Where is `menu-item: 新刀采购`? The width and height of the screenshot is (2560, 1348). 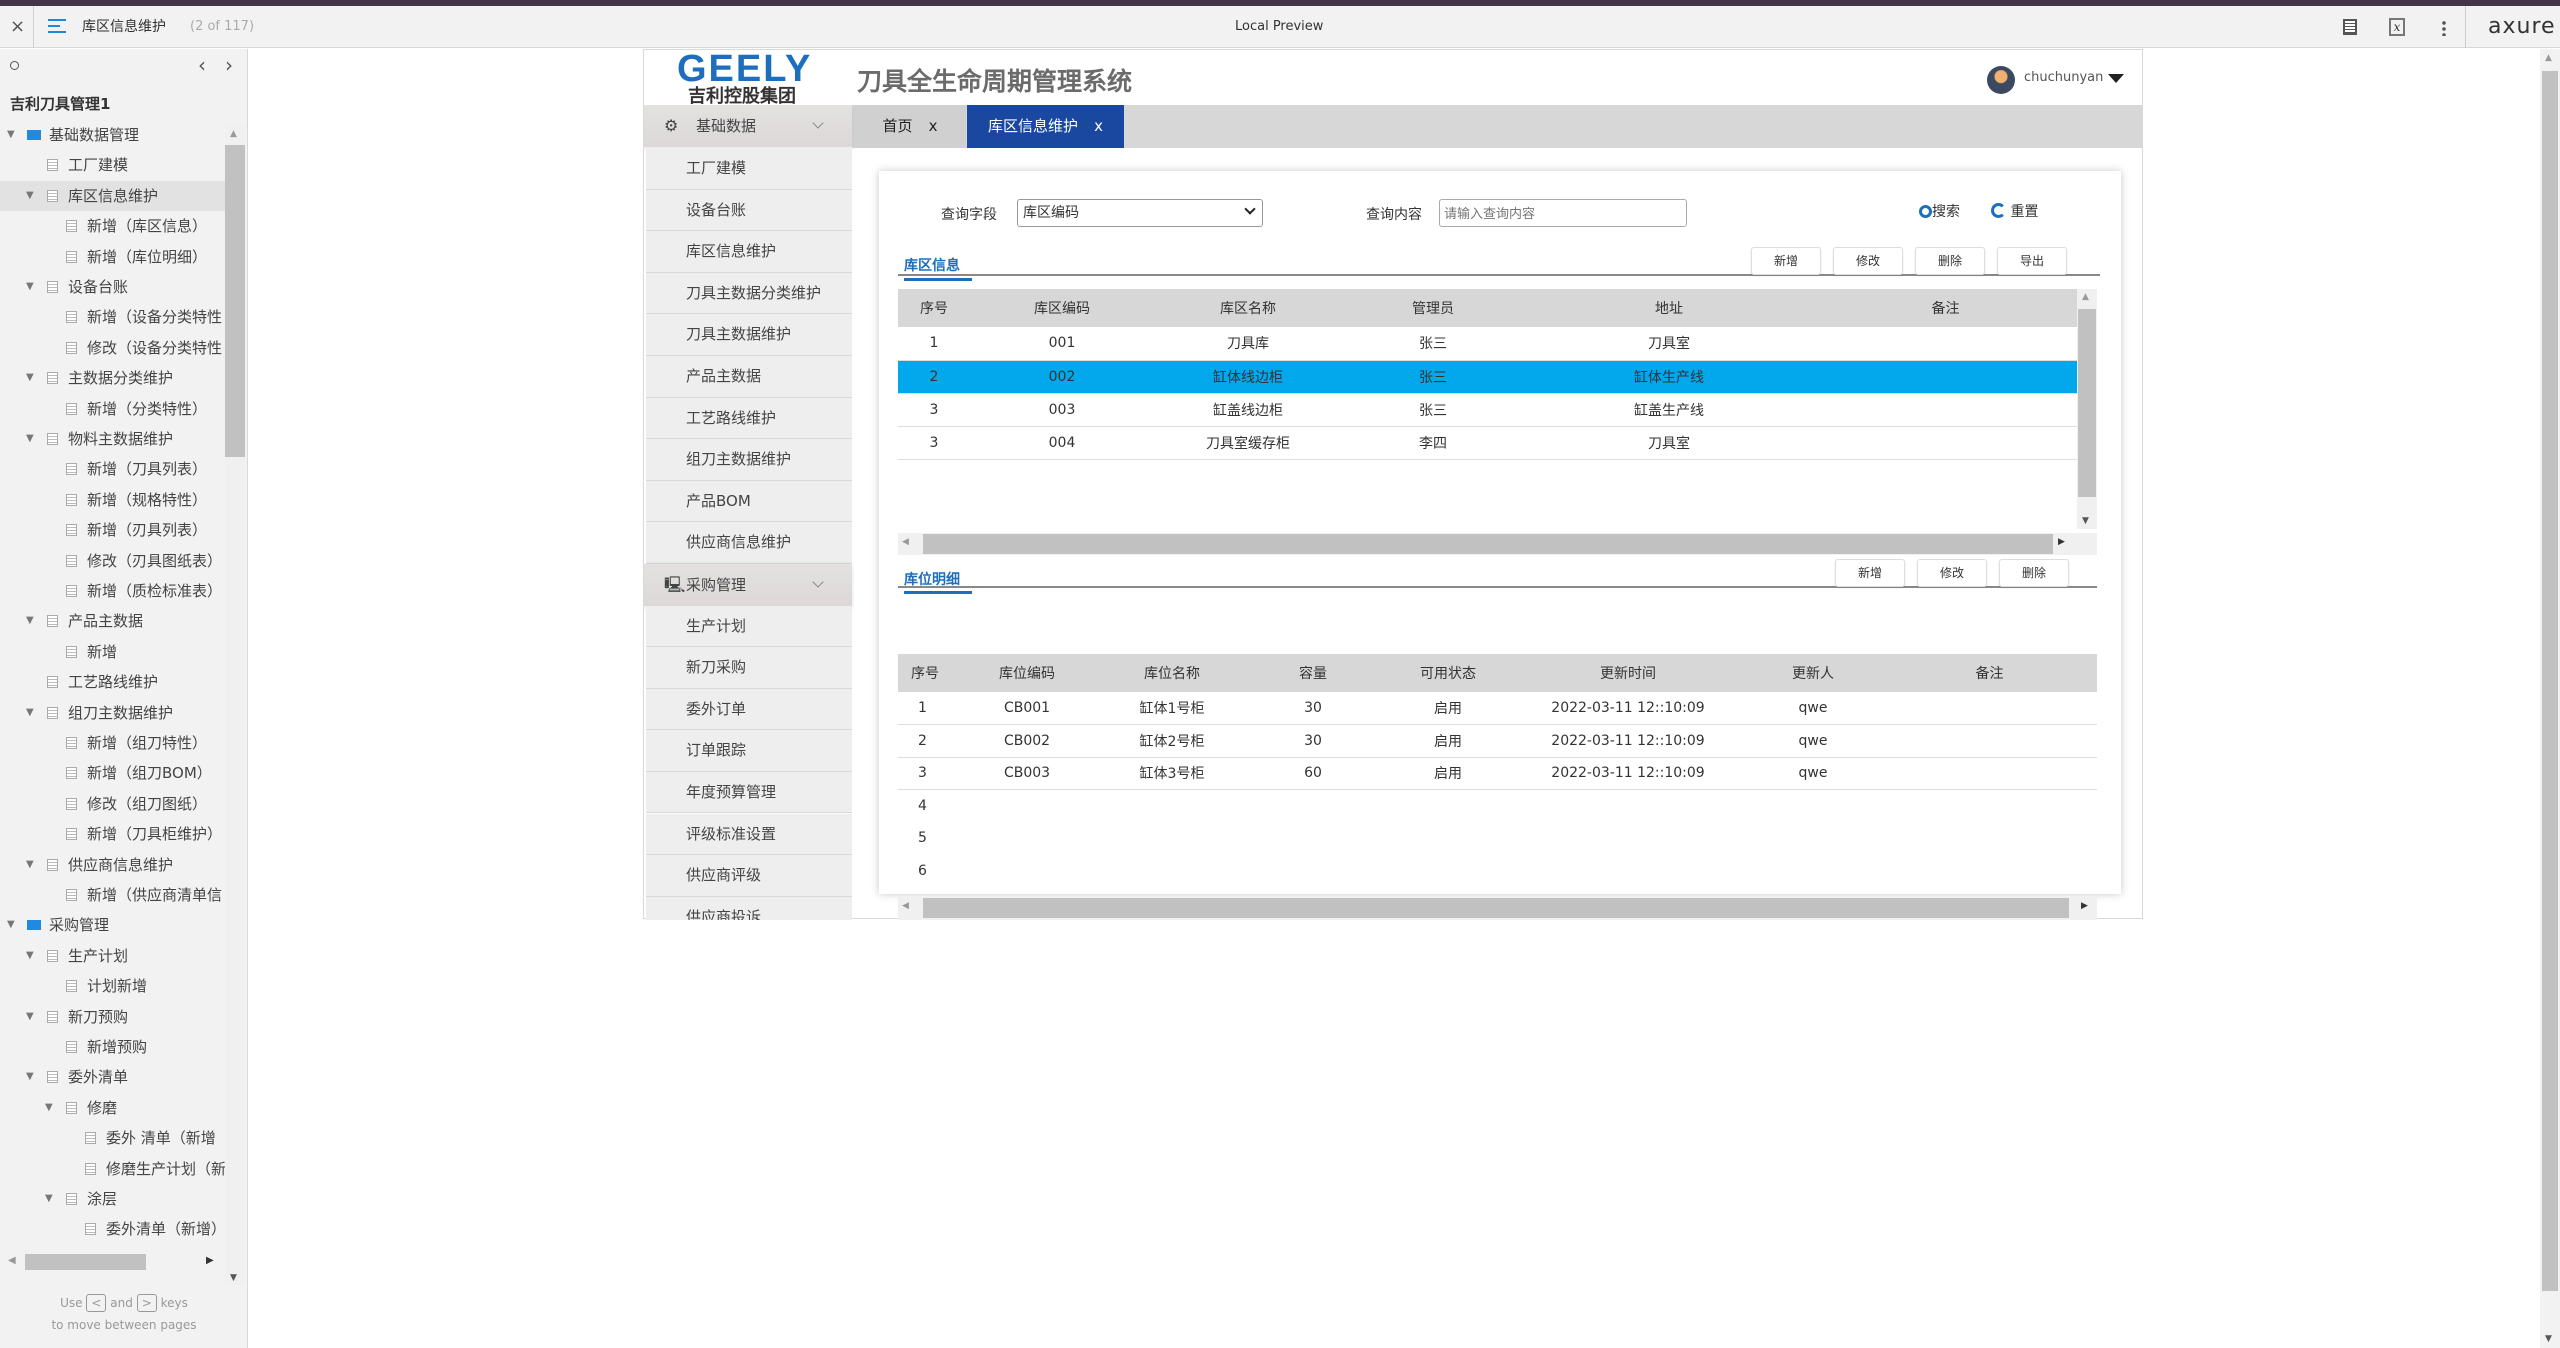 menu-item: 新刀采购 is located at coordinates (749, 668).